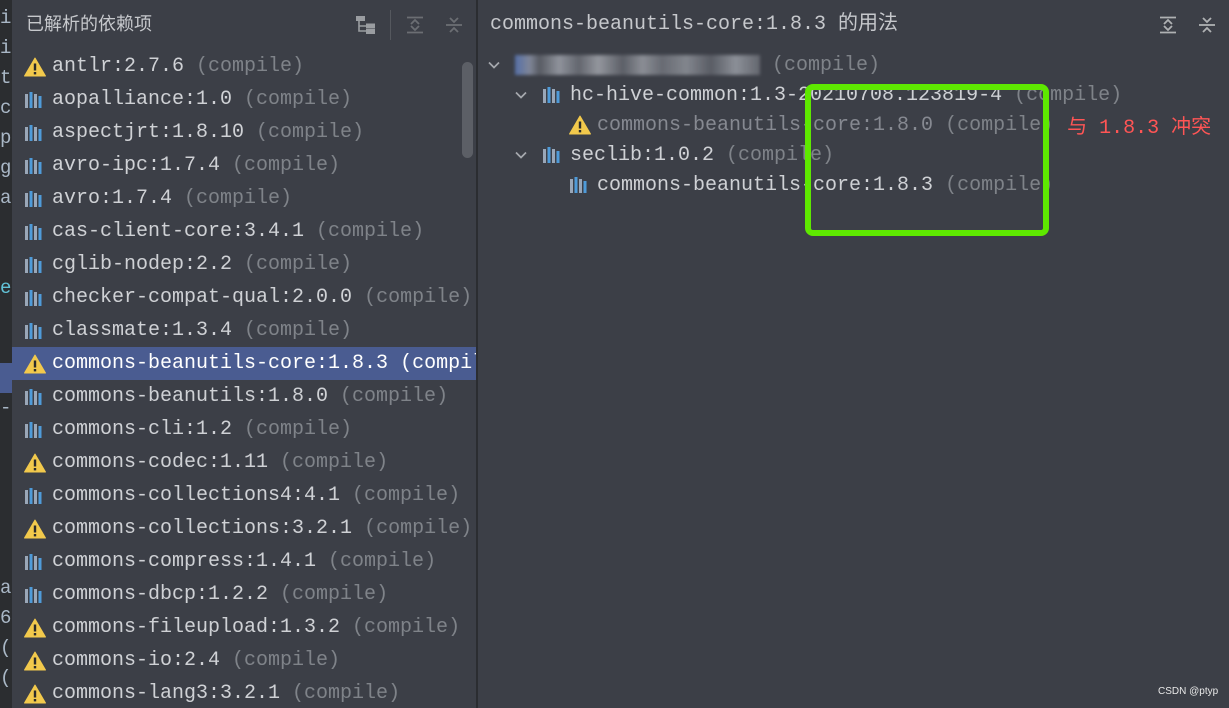 The image size is (1229, 708). Describe the element at coordinates (6, 678) in the screenshot. I see `editor-line: (` at that location.